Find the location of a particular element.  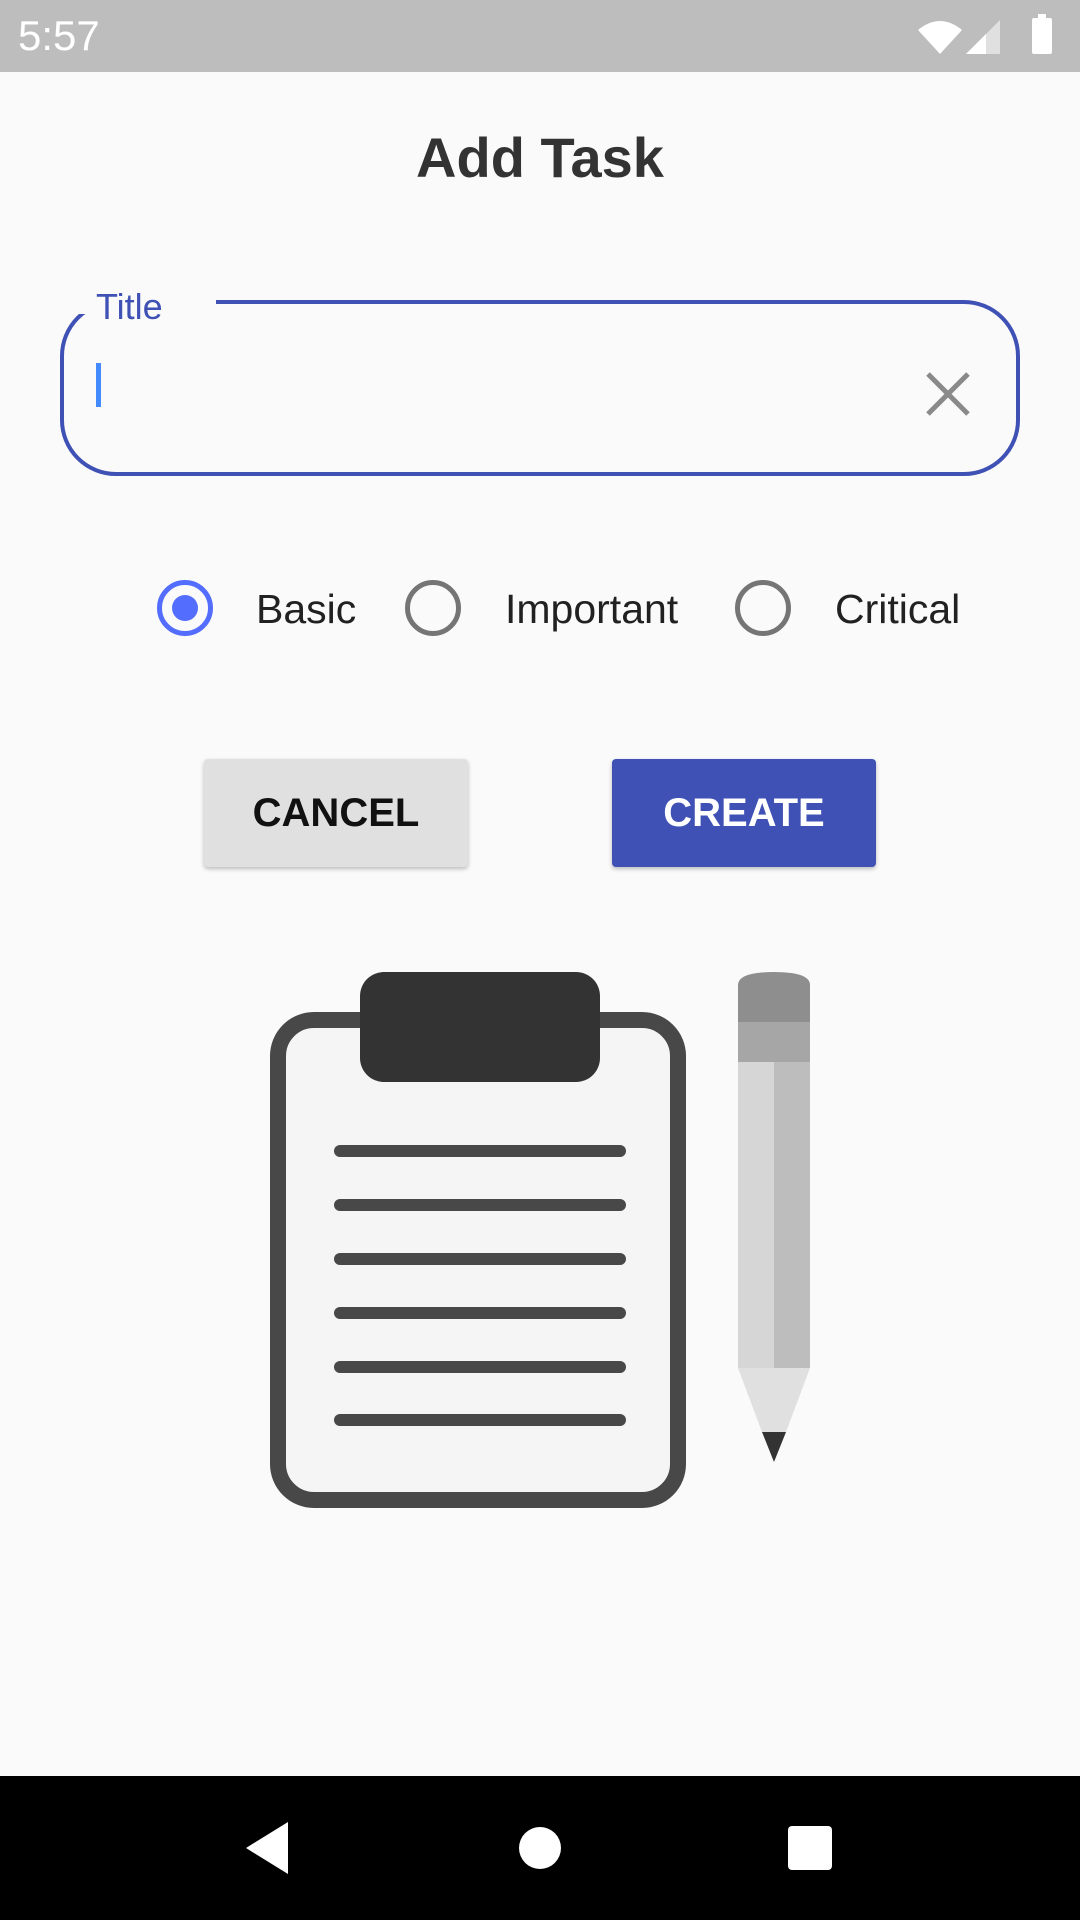

wifi-icon is located at coordinates (940, 37).